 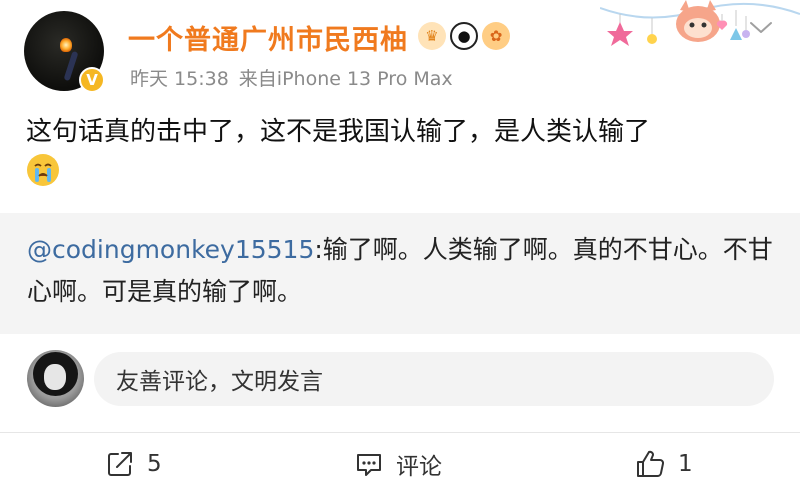 I want to click on current-user-avatar, so click(x=55, y=378).